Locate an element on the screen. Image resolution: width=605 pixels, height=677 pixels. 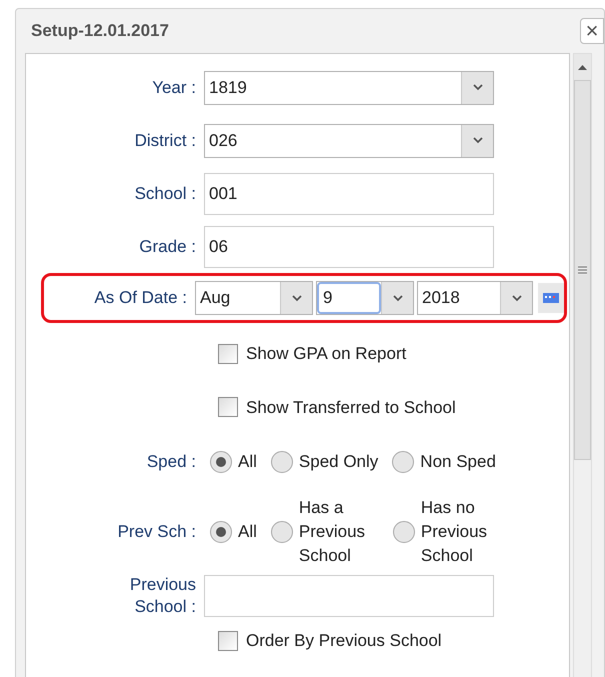
select-value: 026 is located at coordinates (223, 141).